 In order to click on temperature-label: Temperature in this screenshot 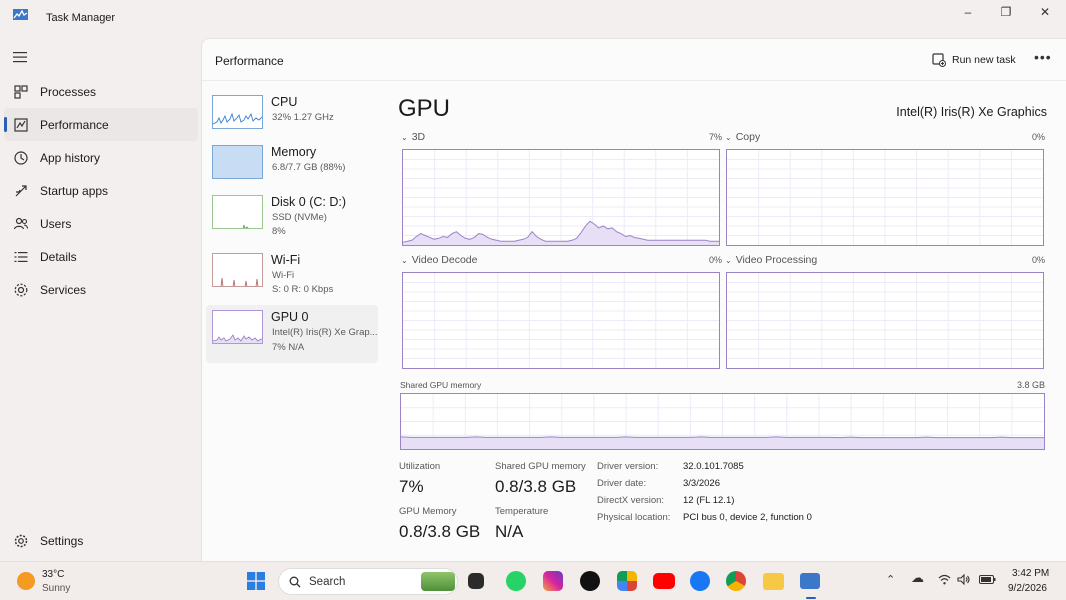, I will do `click(522, 511)`.